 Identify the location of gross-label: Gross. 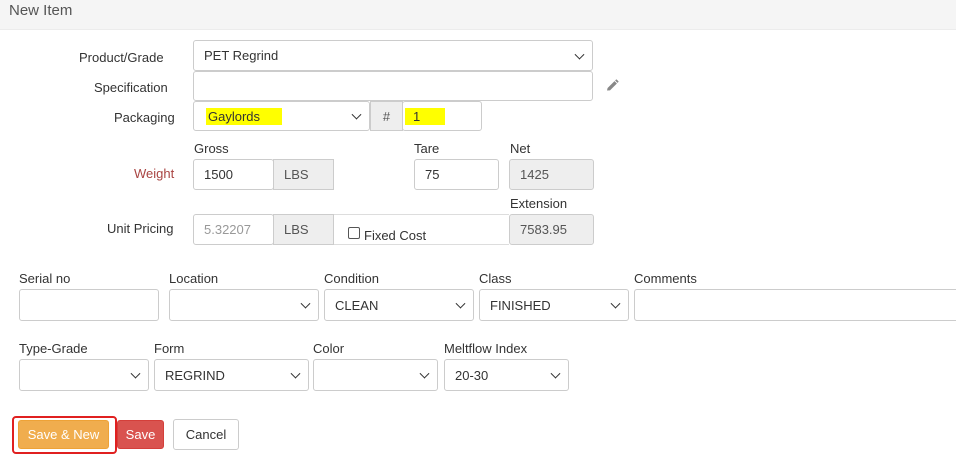
(211, 148).